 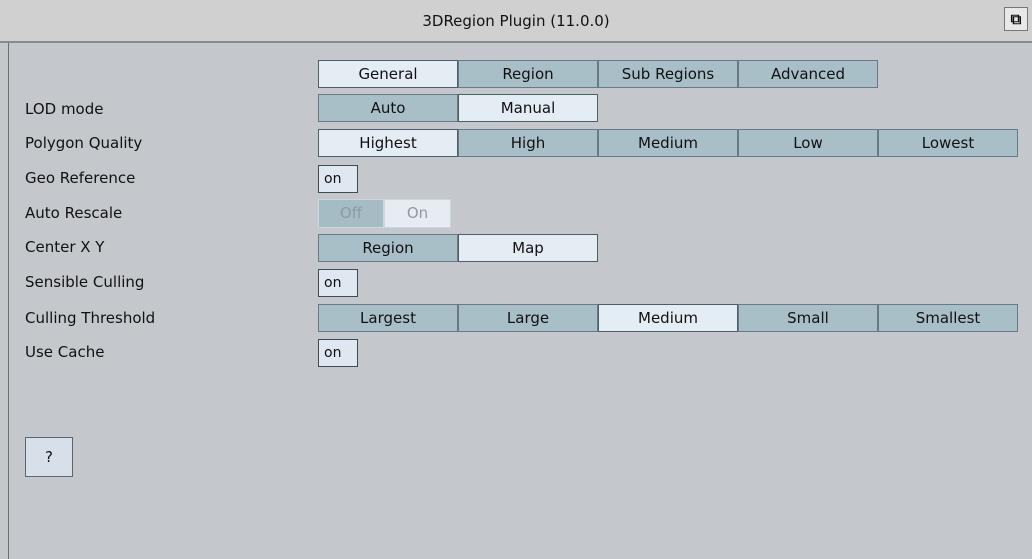 I want to click on center-map-button: Map, so click(x=528, y=248).